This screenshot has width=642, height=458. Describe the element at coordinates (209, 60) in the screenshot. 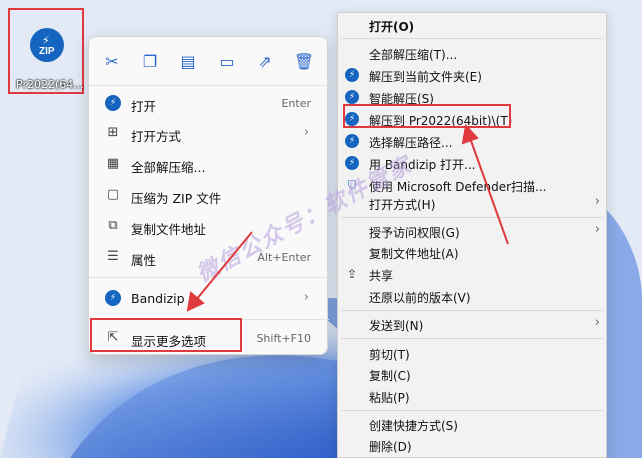

I see `context-menu-toolbar: ✂ ❐ ▤ ▭ ⇗ 🗑` at that location.